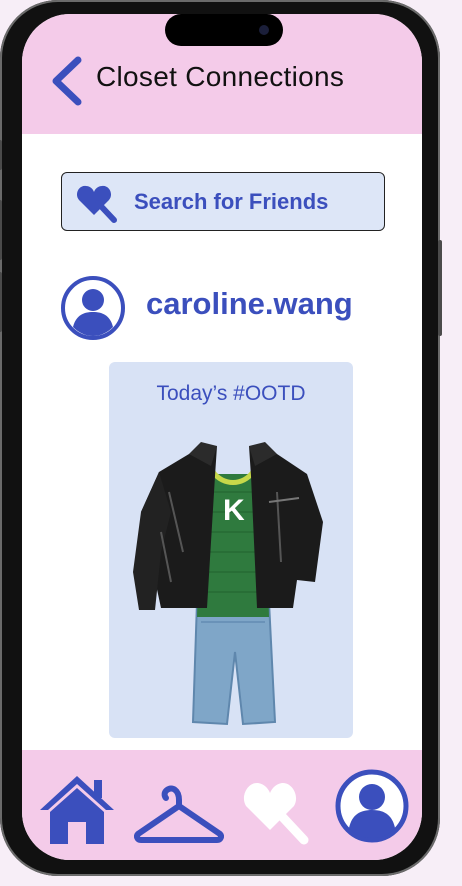 The width and height of the screenshot is (462, 886). Describe the element at coordinates (372, 806) in the screenshot. I see `profile-icon` at that location.